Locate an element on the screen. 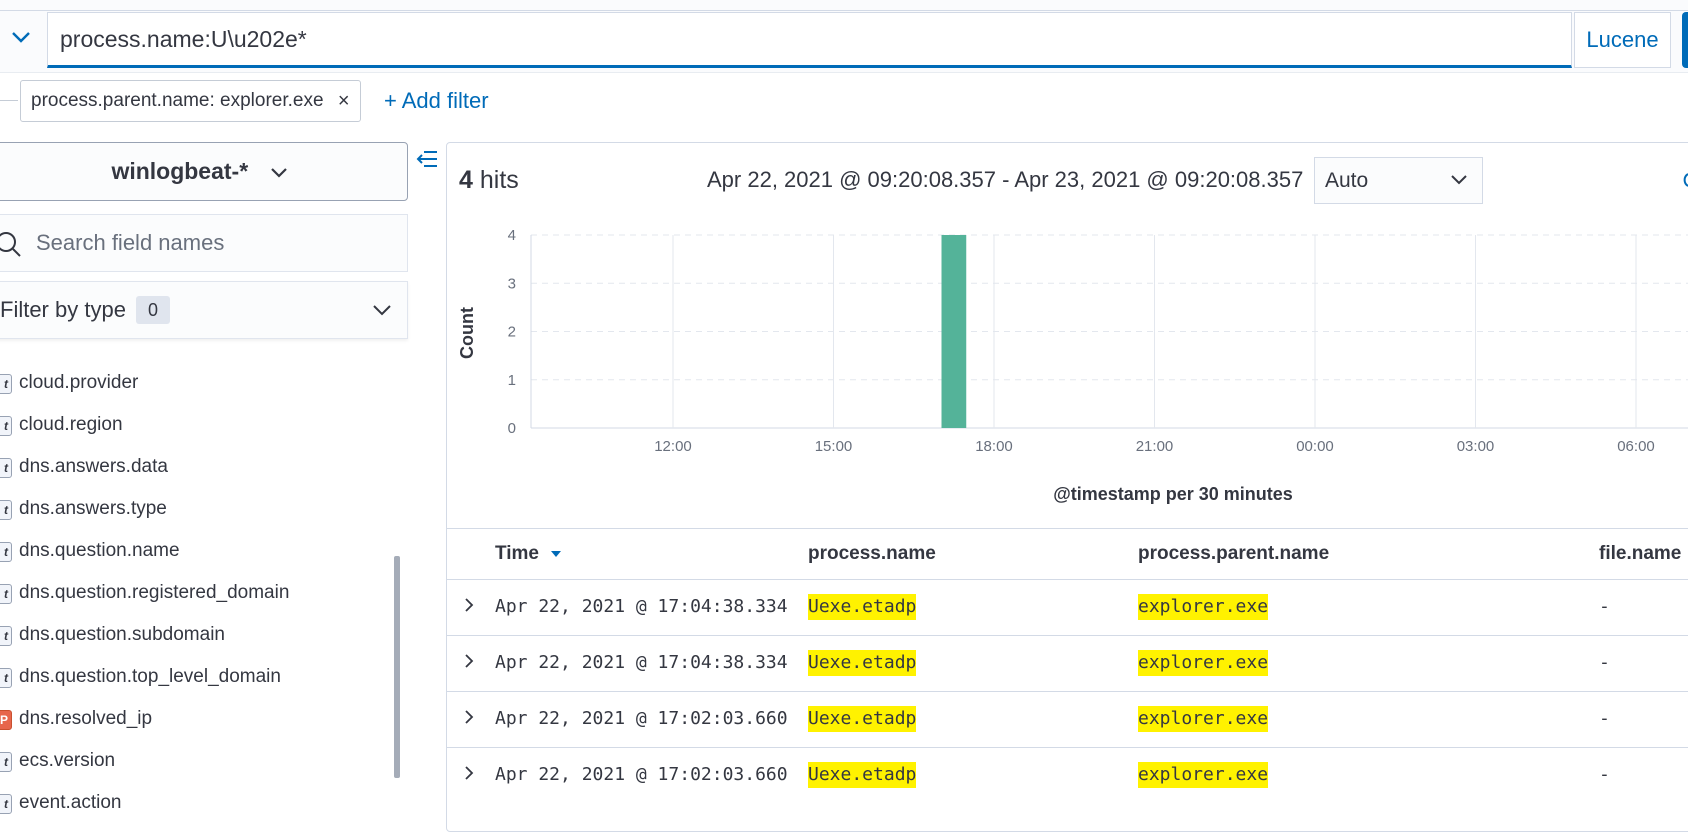  field-name-label: event.action is located at coordinates (70, 802).